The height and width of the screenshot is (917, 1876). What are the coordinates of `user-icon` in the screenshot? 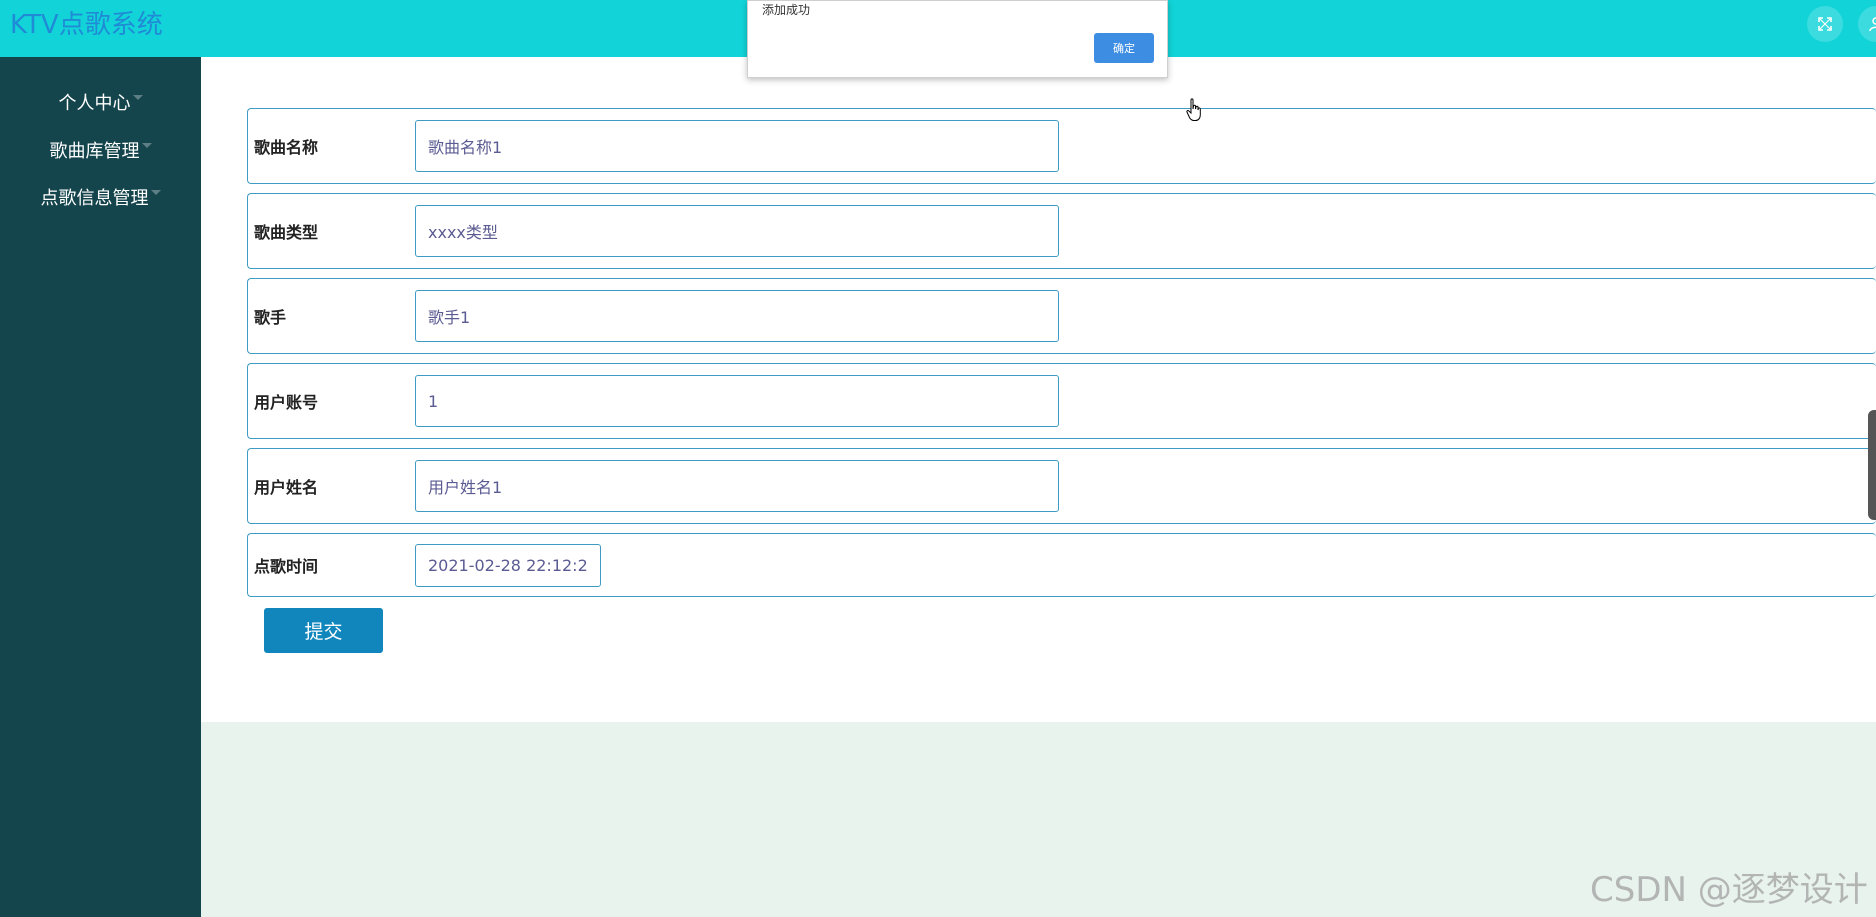 It's located at (1872, 24).